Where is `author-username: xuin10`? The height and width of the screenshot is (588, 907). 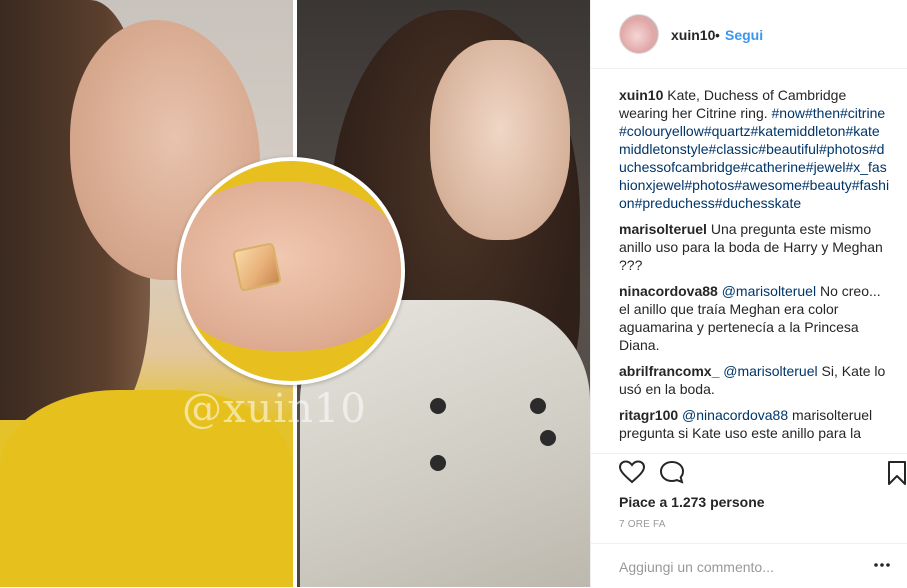 author-username: xuin10 is located at coordinates (693, 35).